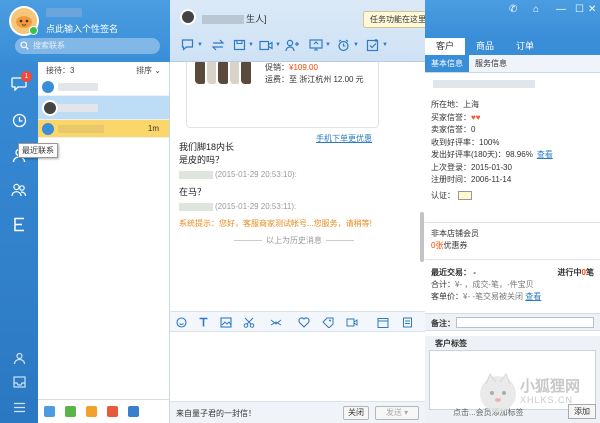 This screenshot has height=423, width=600. I want to click on trade-total: 合计：¥- ，成交-笔，-件宝贝, so click(482, 284).